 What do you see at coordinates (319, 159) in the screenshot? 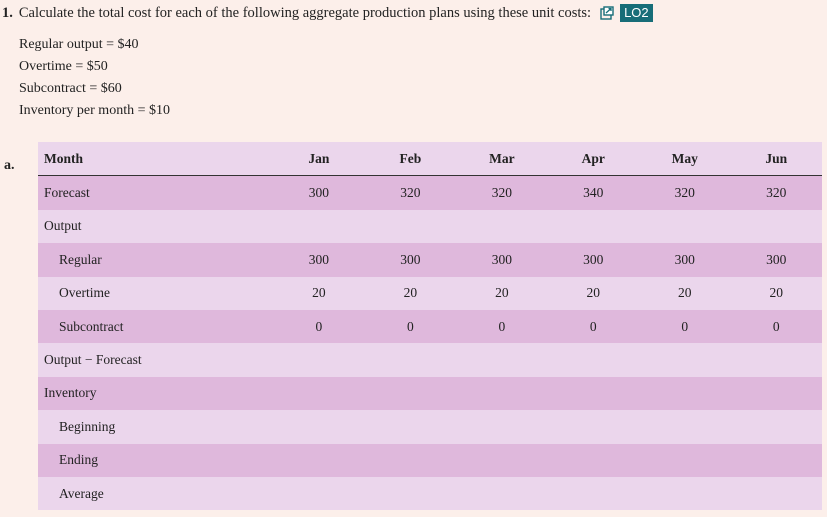
I see `header-jan: Jan` at bounding box center [319, 159].